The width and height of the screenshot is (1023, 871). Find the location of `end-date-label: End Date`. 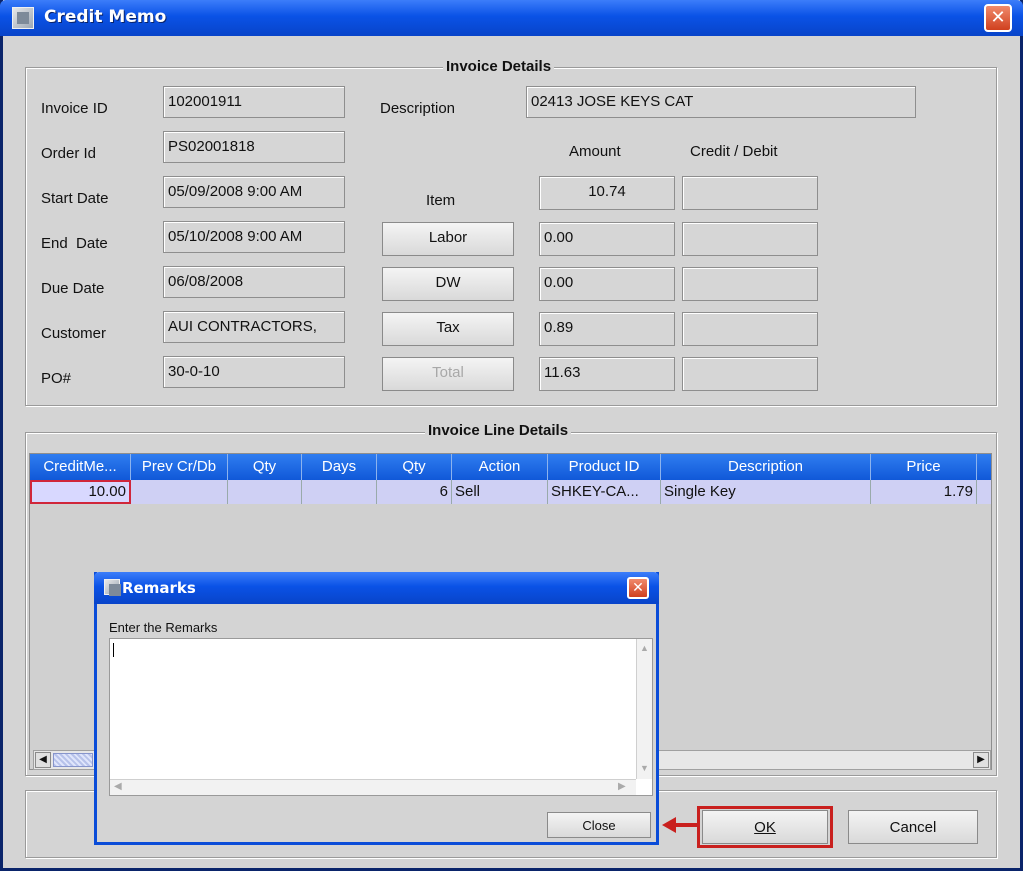

end-date-label: End Date is located at coordinates (74, 243).